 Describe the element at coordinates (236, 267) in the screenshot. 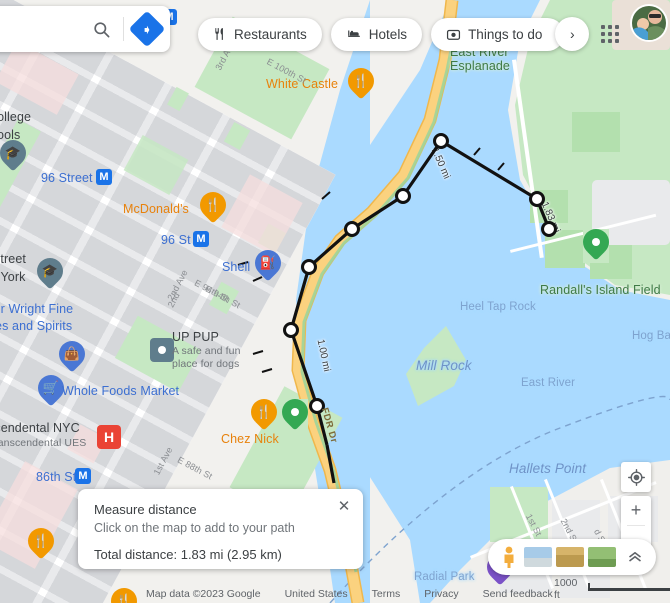

I see `map-label: Shell` at that location.